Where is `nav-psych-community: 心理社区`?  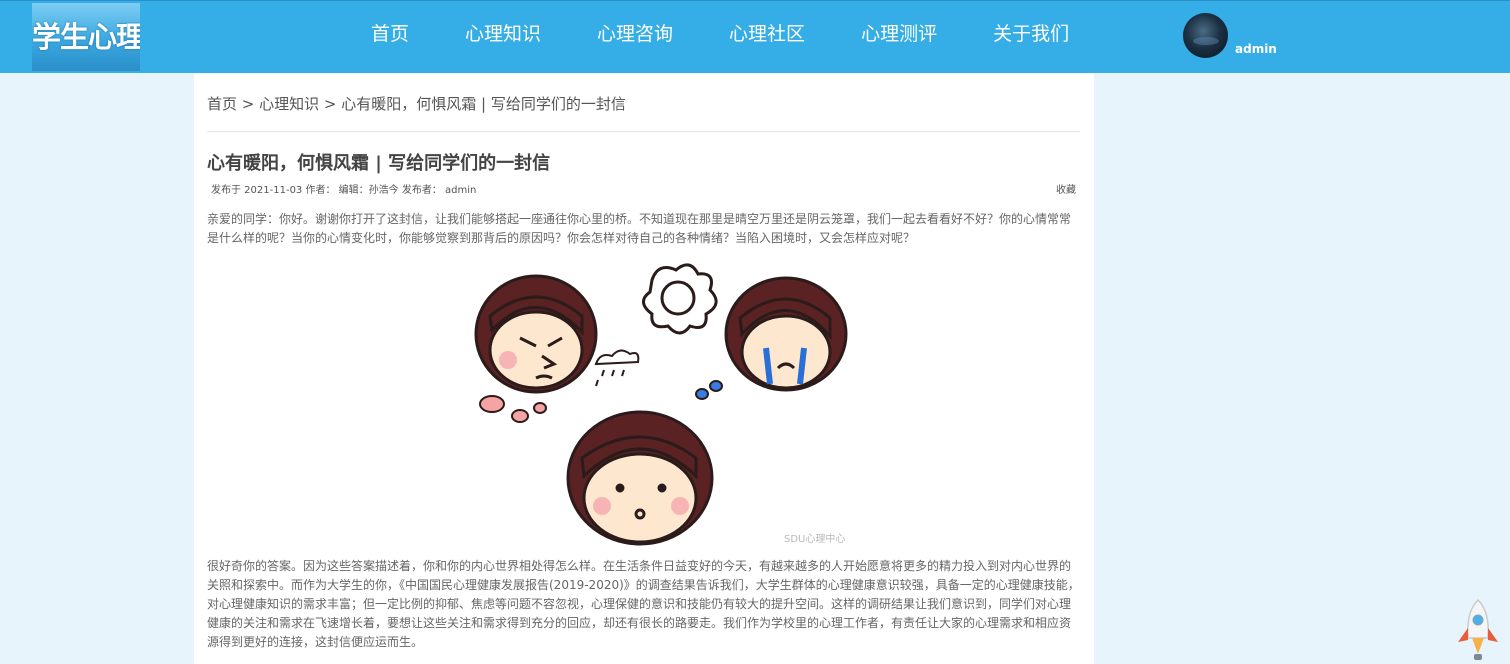
nav-psych-community: 心理社区 is located at coordinates (767, 37).